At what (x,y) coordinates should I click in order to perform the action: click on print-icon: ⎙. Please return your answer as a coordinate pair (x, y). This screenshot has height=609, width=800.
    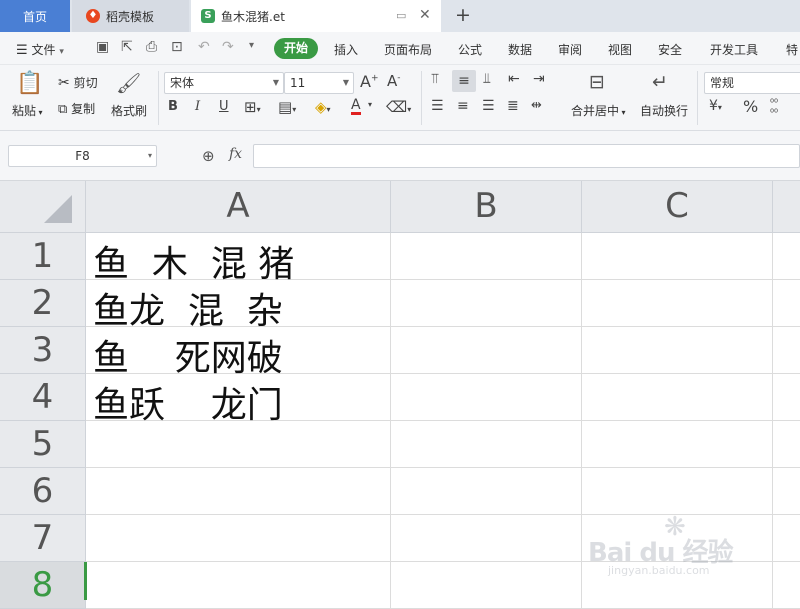
    Looking at the image, I should click on (151, 47).